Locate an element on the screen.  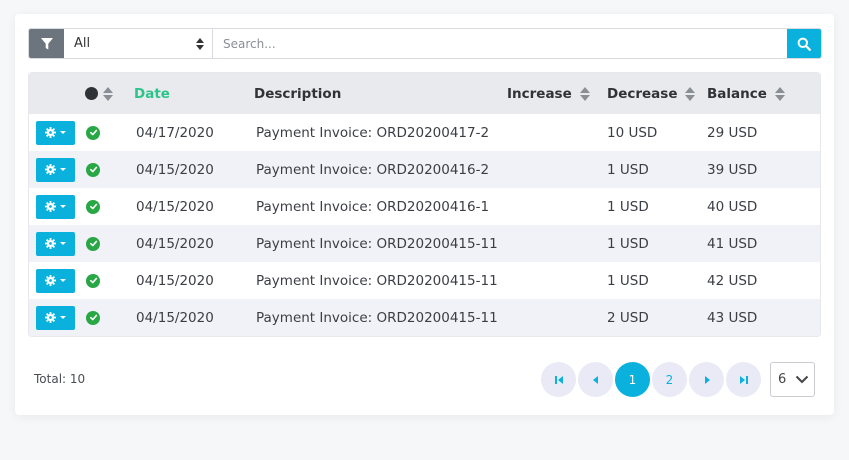
date-column-header: Date is located at coordinates (152, 93).